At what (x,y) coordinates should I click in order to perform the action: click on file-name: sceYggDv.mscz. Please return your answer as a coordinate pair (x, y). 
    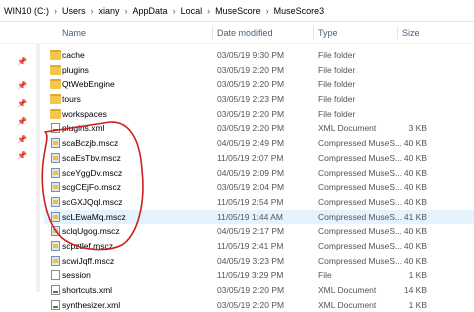
    Looking at the image, I should click on (92, 172).